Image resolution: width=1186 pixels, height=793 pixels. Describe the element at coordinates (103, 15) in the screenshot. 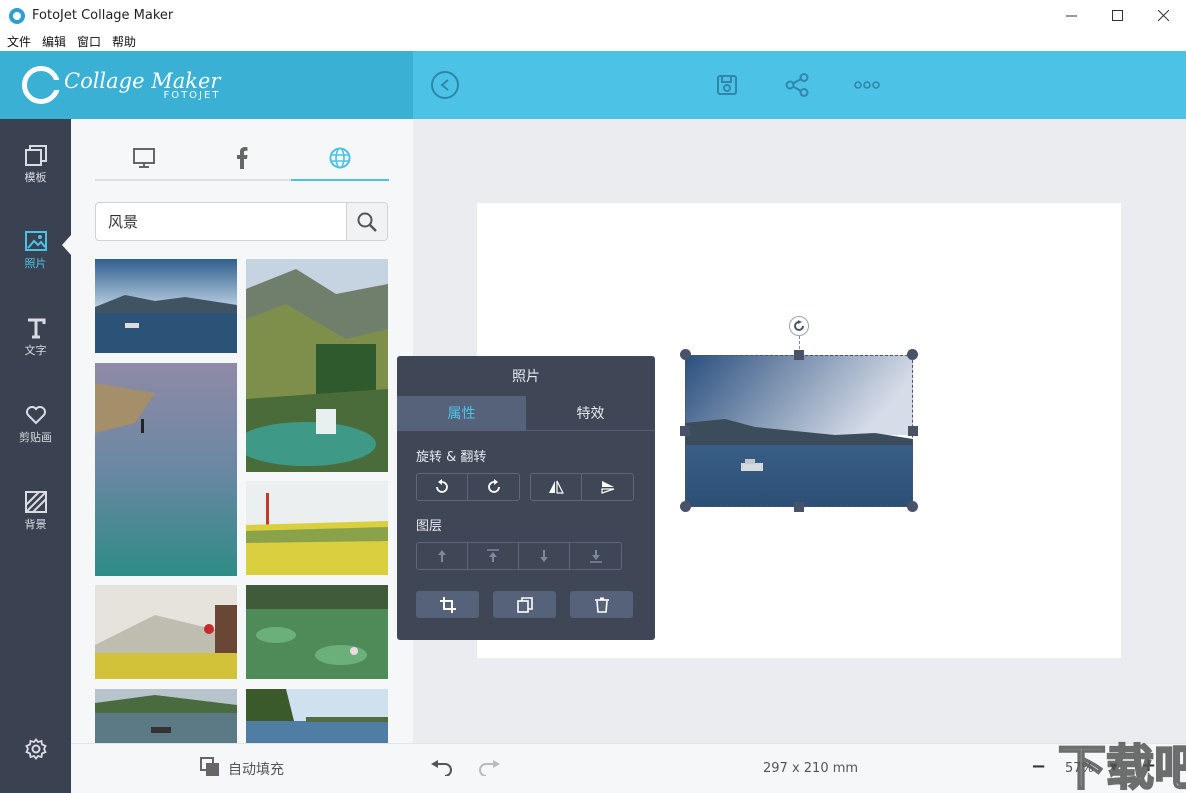

I see `window-title: FotoJet Collage Maker` at that location.